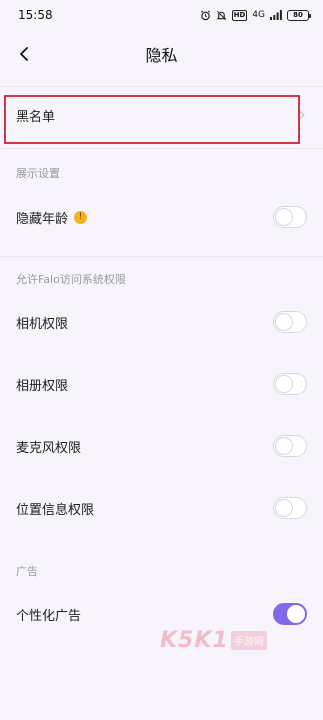 The image size is (323, 720). Describe the element at coordinates (194, 640) in the screenshot. I see `watermark-brand: K5K1` at that location.